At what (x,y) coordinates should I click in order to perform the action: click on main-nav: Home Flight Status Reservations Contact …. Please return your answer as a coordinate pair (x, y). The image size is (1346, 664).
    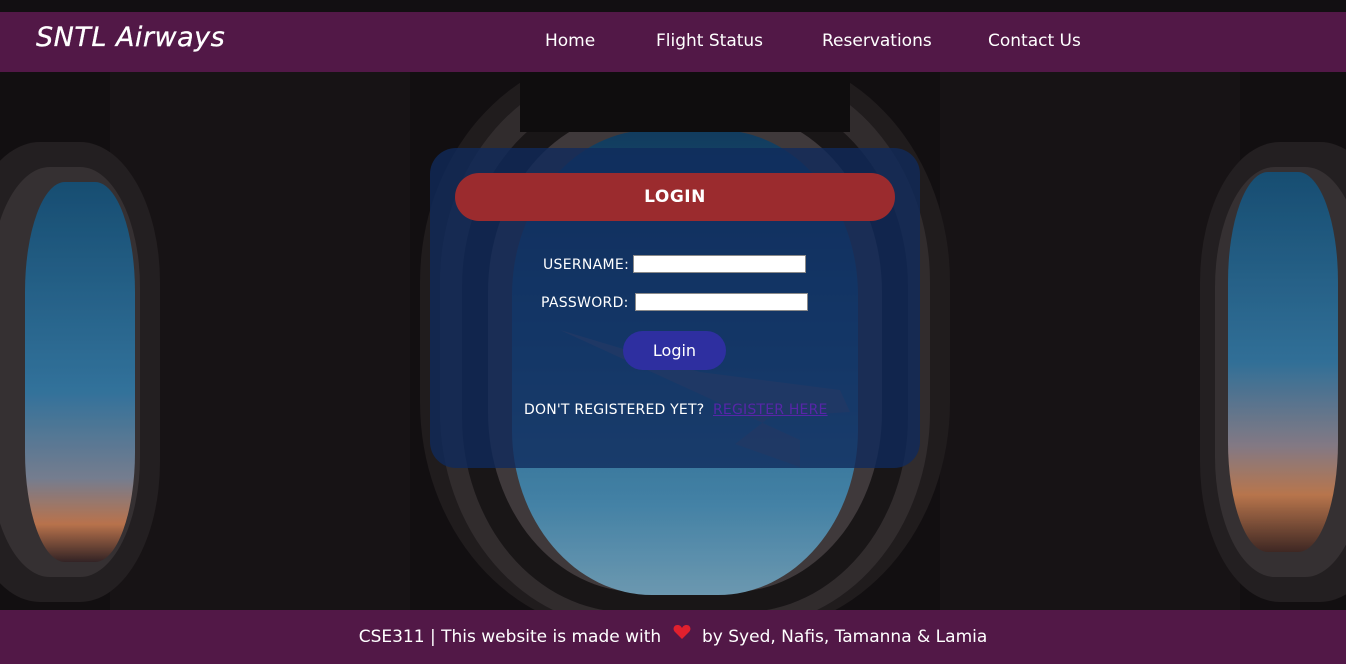
    Looking at the image, I should click on (673, 42).